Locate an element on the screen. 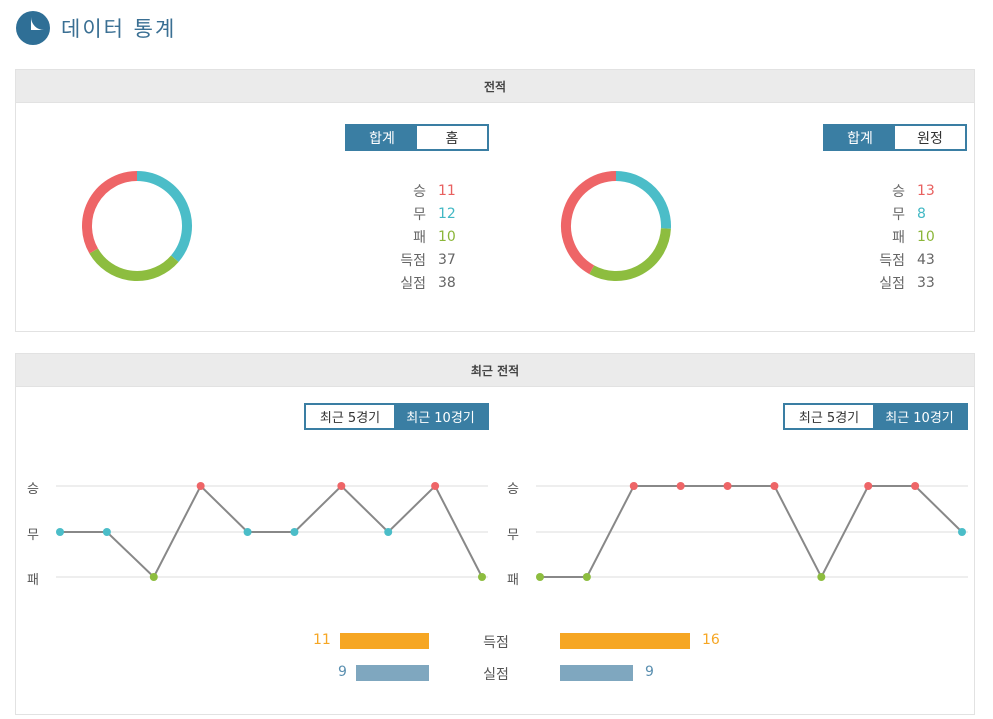 The height and width of the screenshot is (719, 993). stat-row-goals-for: 득점 43 is located at coordinates (905, 259).